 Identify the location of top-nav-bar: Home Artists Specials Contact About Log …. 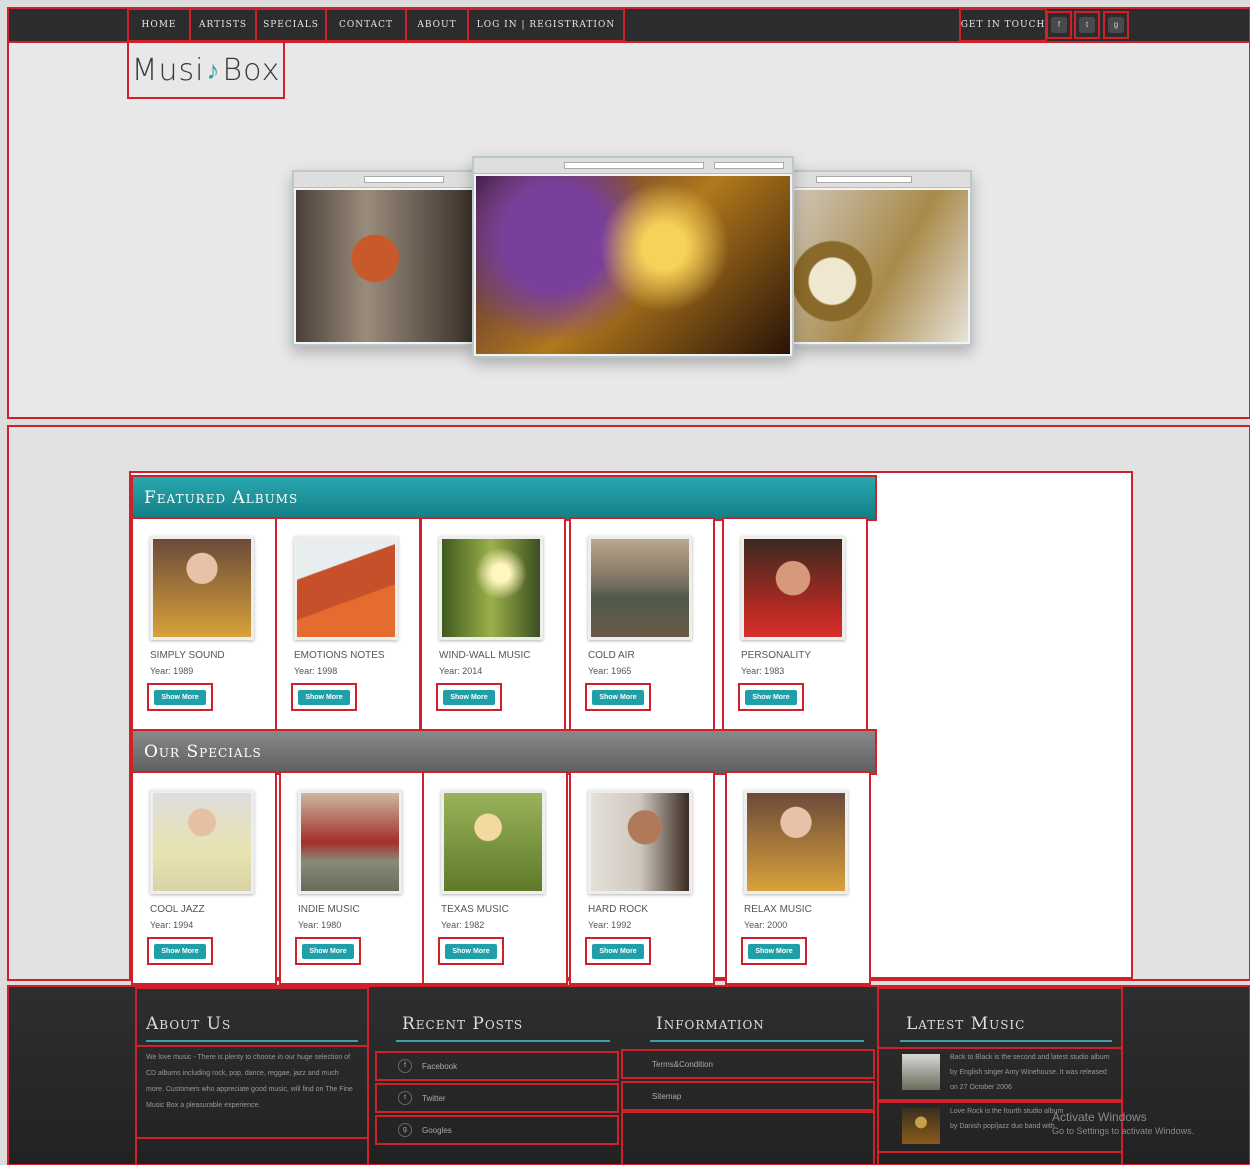
(628, 25).